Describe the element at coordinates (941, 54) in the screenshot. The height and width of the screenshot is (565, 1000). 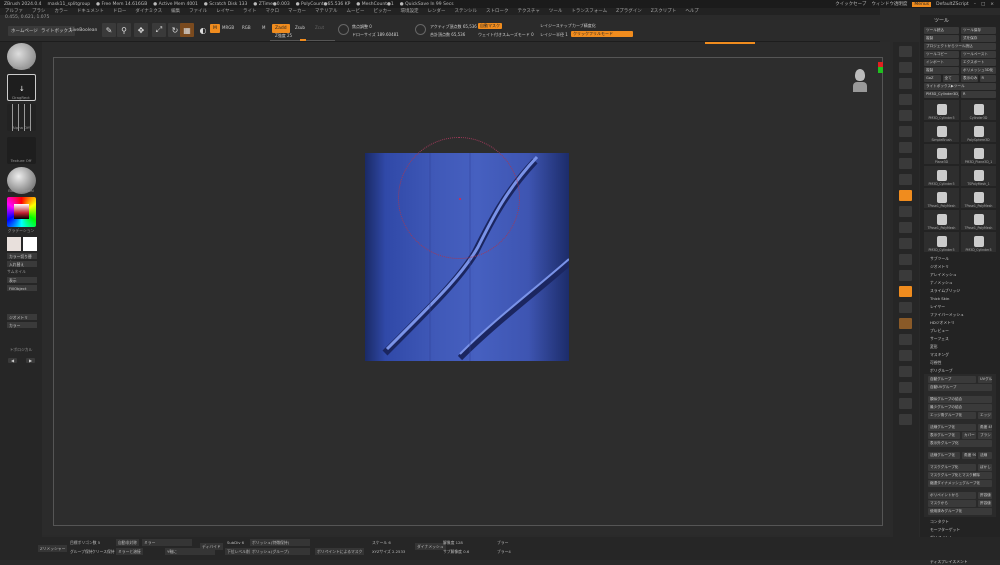
I see `tool-button: ツールコピー` at that location.